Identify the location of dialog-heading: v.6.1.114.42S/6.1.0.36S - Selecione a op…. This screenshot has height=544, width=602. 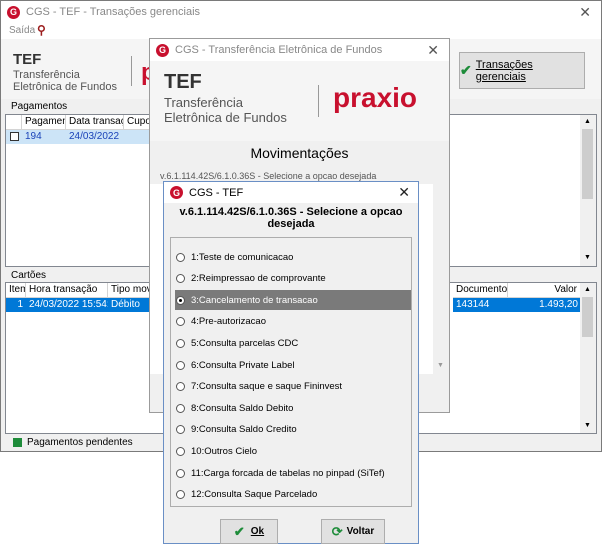
(291, 218).